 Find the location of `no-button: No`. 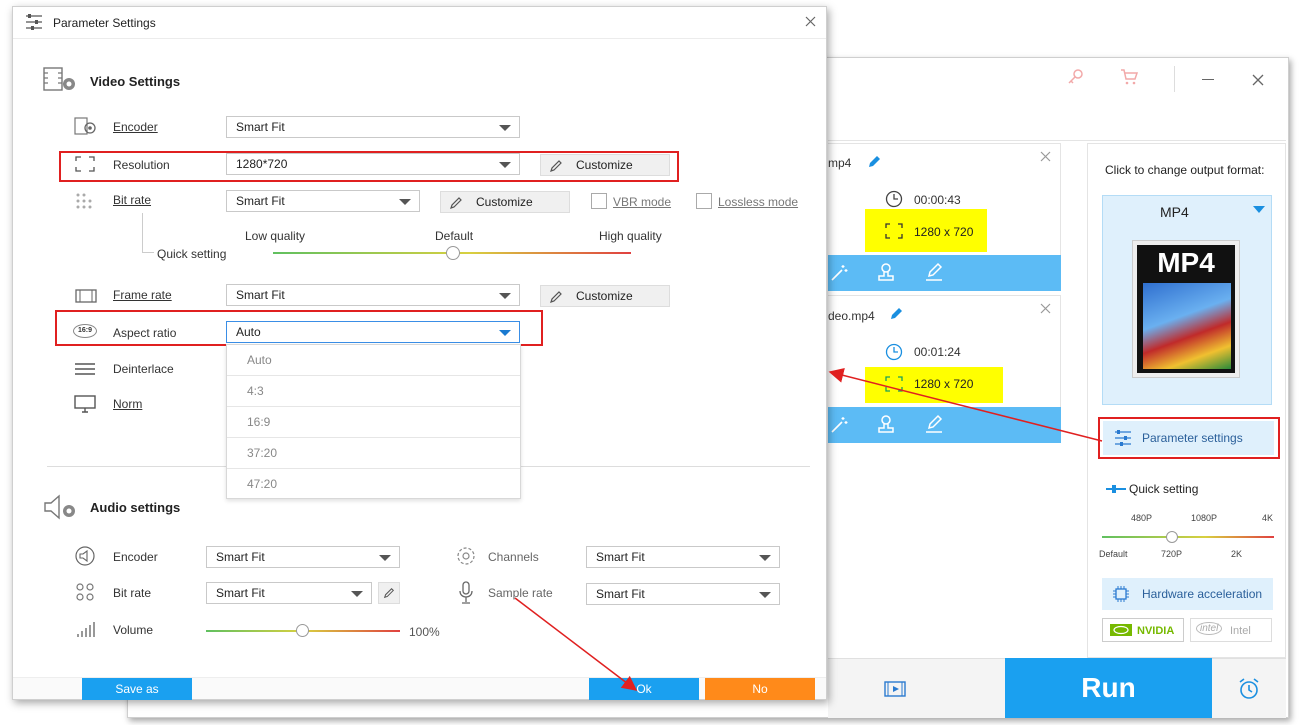

no-button: No is located at coordinates (760, 689).